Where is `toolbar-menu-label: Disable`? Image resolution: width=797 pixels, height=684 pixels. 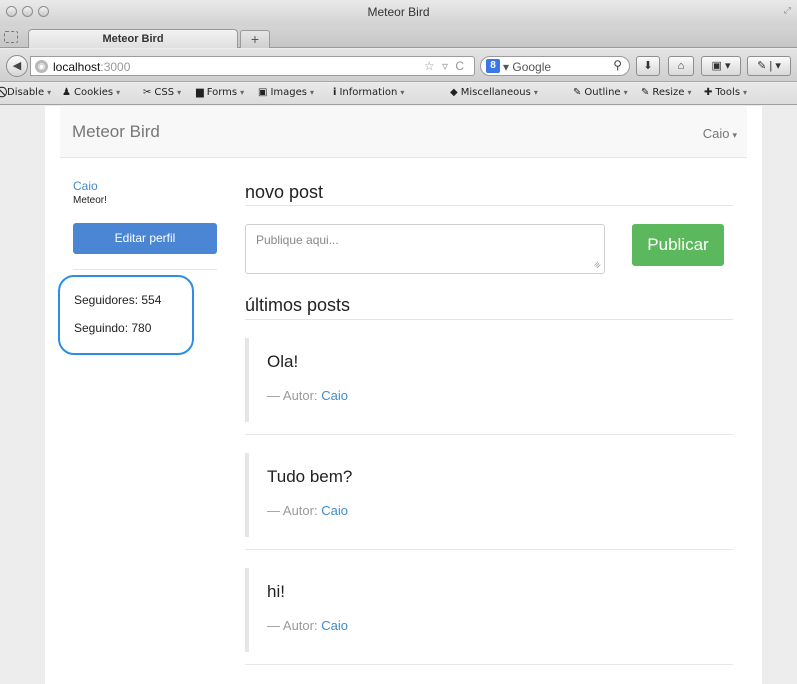 toolbar-menu-label: Disable is located at coordinates (26, 92).